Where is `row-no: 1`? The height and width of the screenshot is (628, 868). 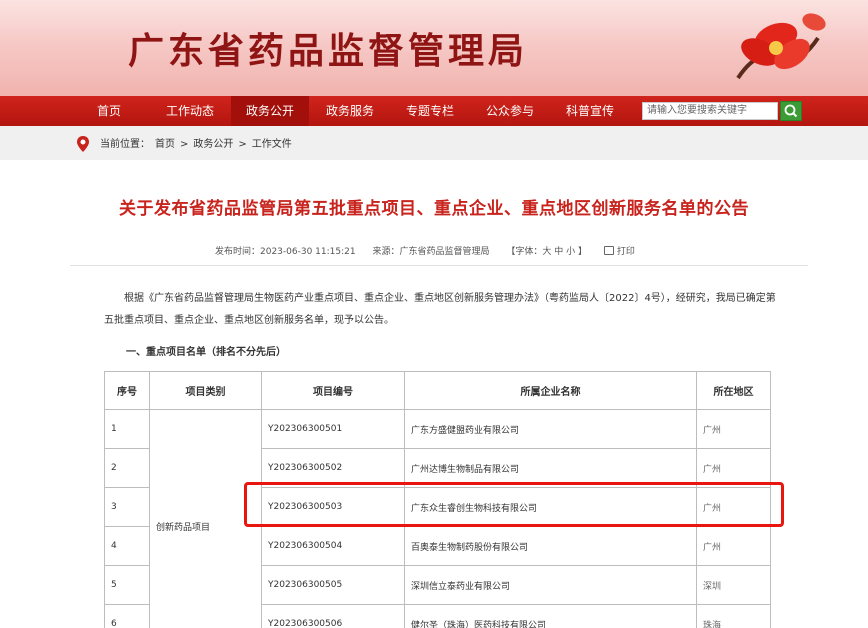 row-no: 1 is located at coordinates (127, 429).